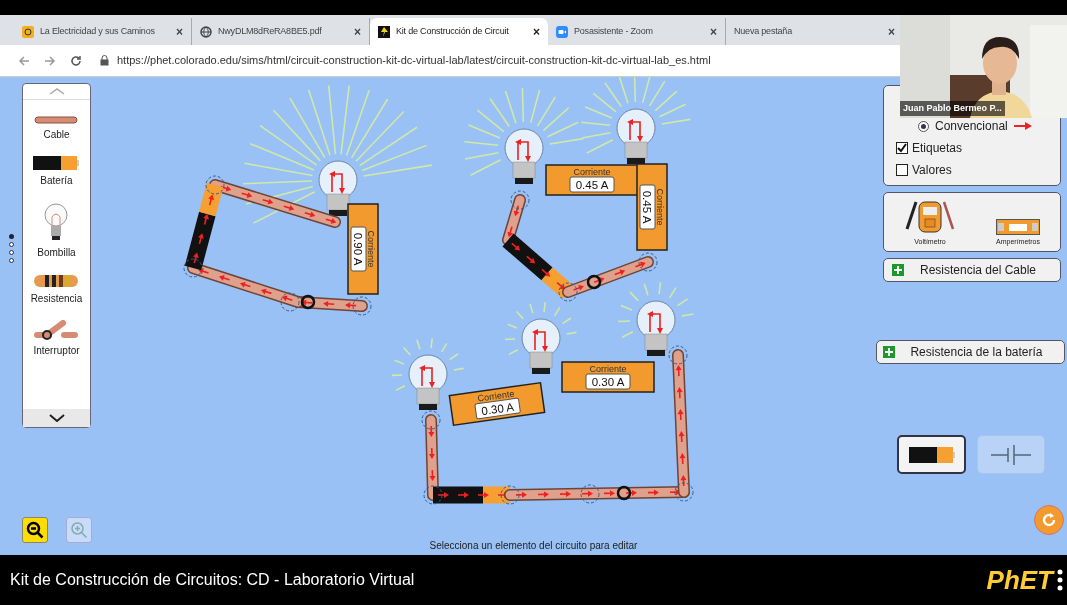 Image resolution: width=1067 pixels, height=605 pixels. I want to click on toolbox-item: Batería, so click(56, 172).